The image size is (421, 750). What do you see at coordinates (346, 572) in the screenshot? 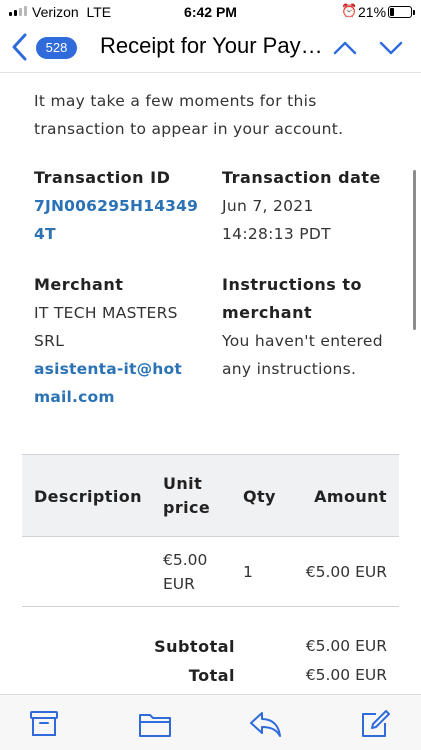
I see `row-amount: €5.00 EUR` at bounding box center [346, 572].